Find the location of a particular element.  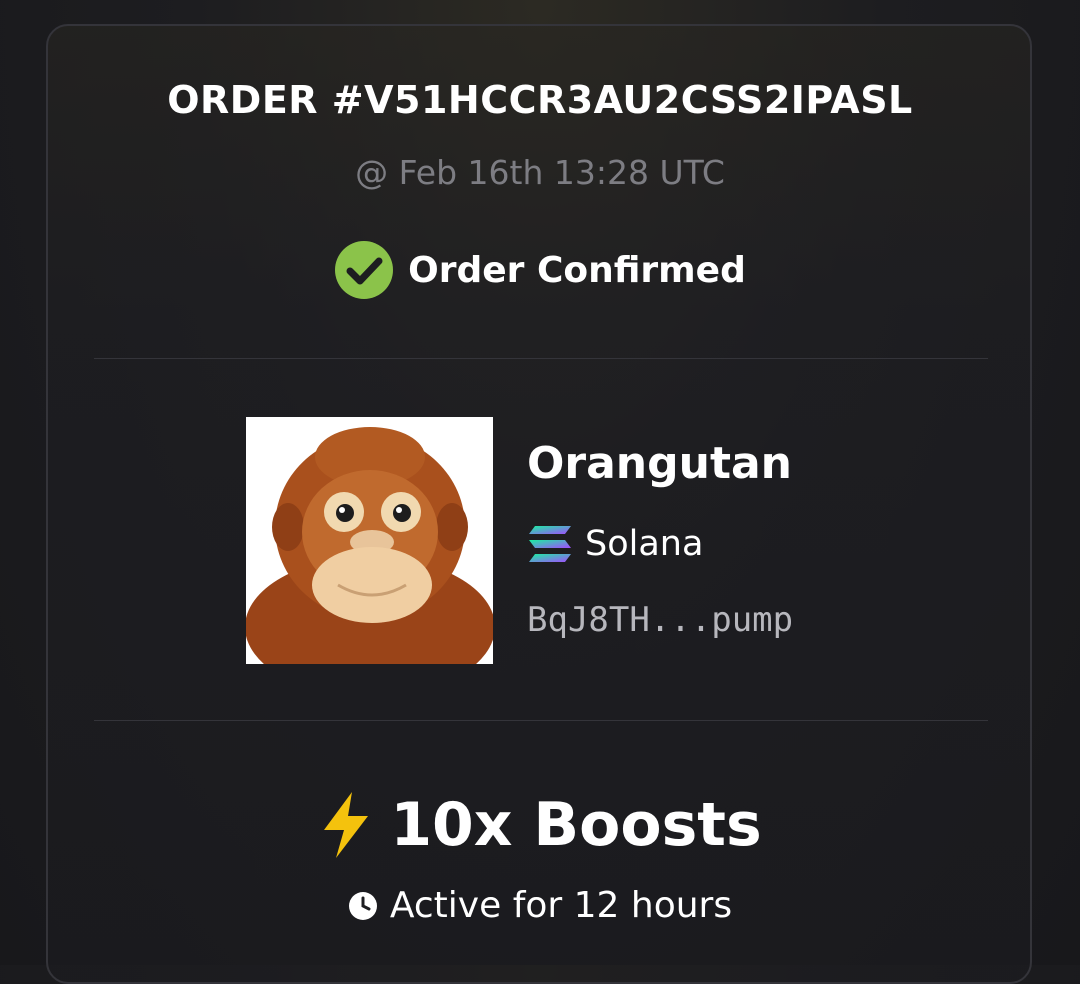

token-name: Orangutan is located at coordinates (659, 463).